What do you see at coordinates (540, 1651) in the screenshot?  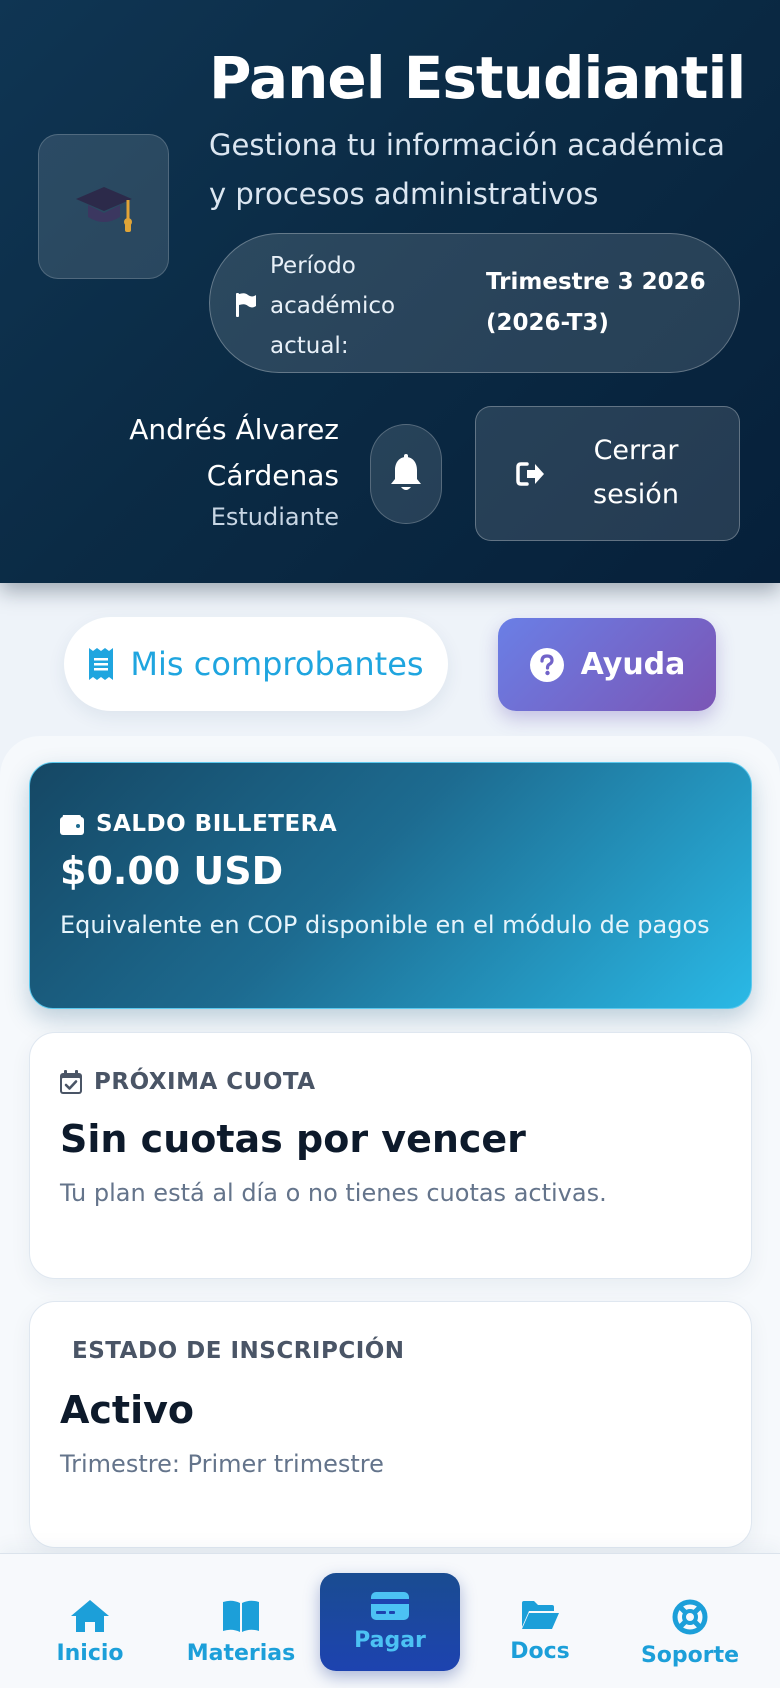 I see `nav-label-docs: Docs` at bounding box center [540, 1651].